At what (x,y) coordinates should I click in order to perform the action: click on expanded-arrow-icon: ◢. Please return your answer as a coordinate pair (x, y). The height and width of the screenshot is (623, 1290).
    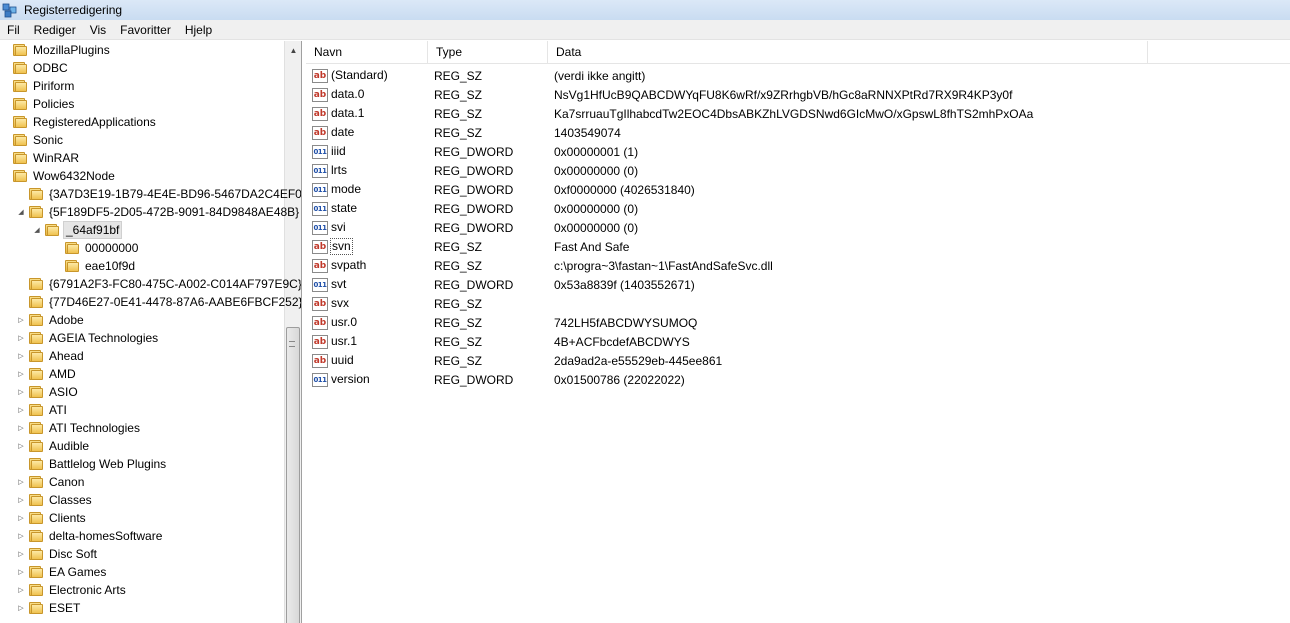
    Looking at the image, I should click on (37, 230).